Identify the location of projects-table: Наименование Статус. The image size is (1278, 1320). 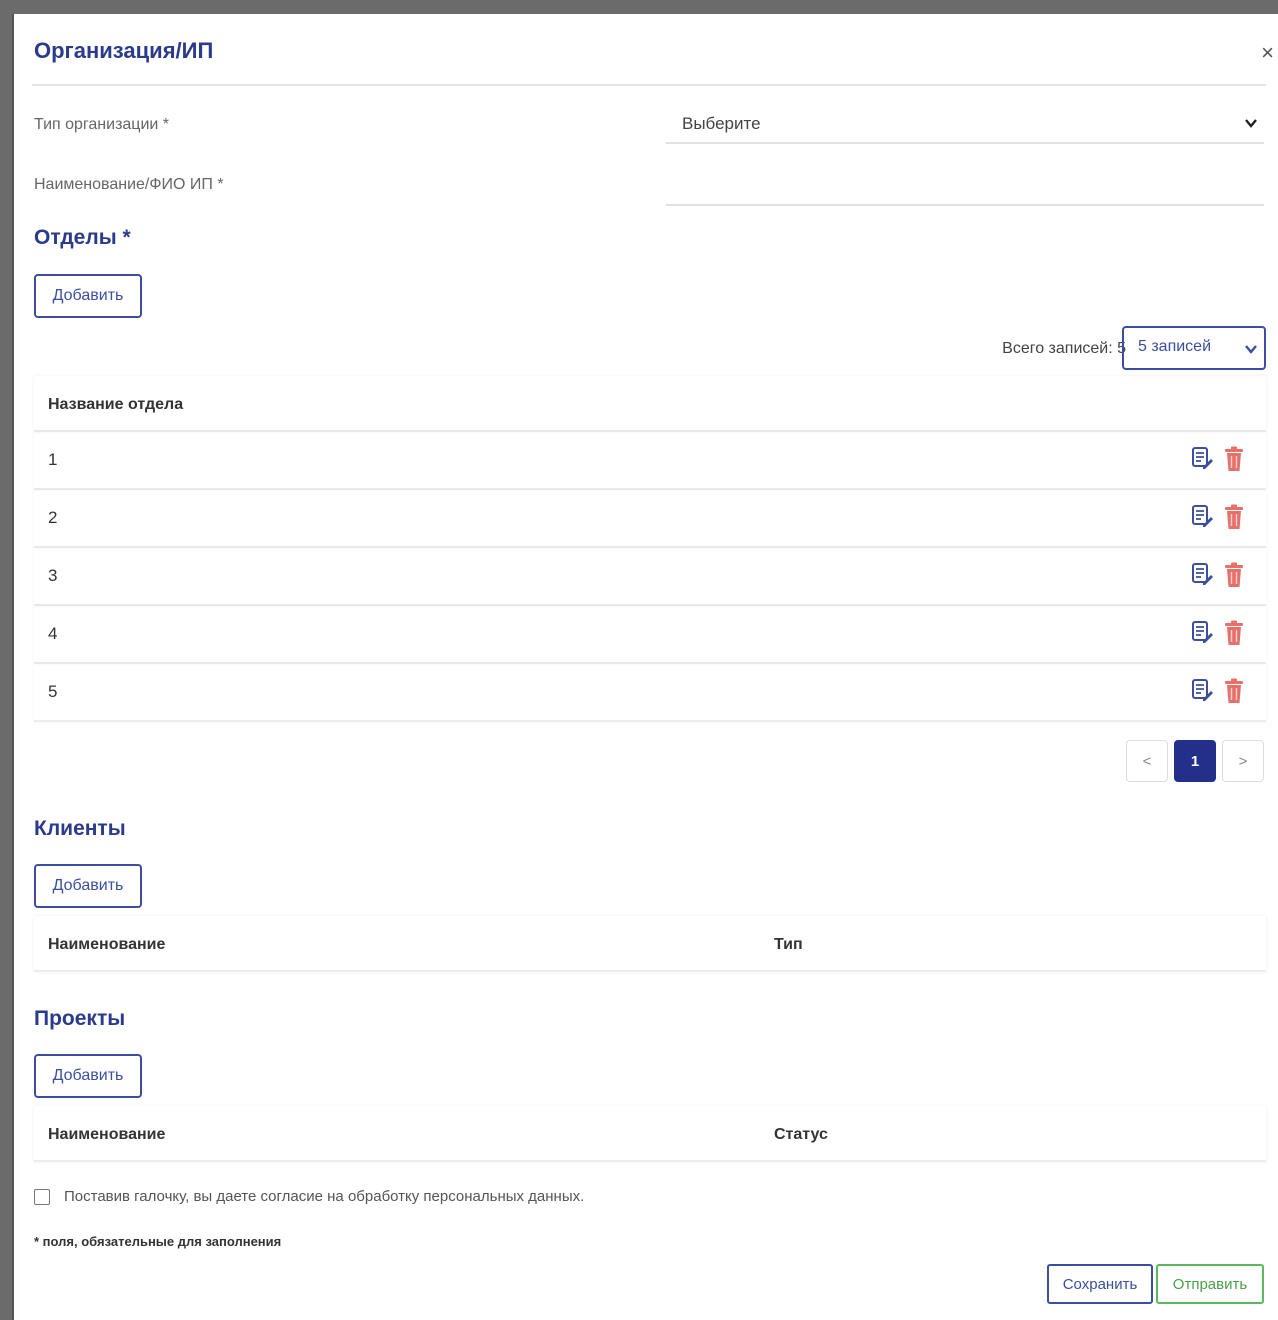
(650, 1134).